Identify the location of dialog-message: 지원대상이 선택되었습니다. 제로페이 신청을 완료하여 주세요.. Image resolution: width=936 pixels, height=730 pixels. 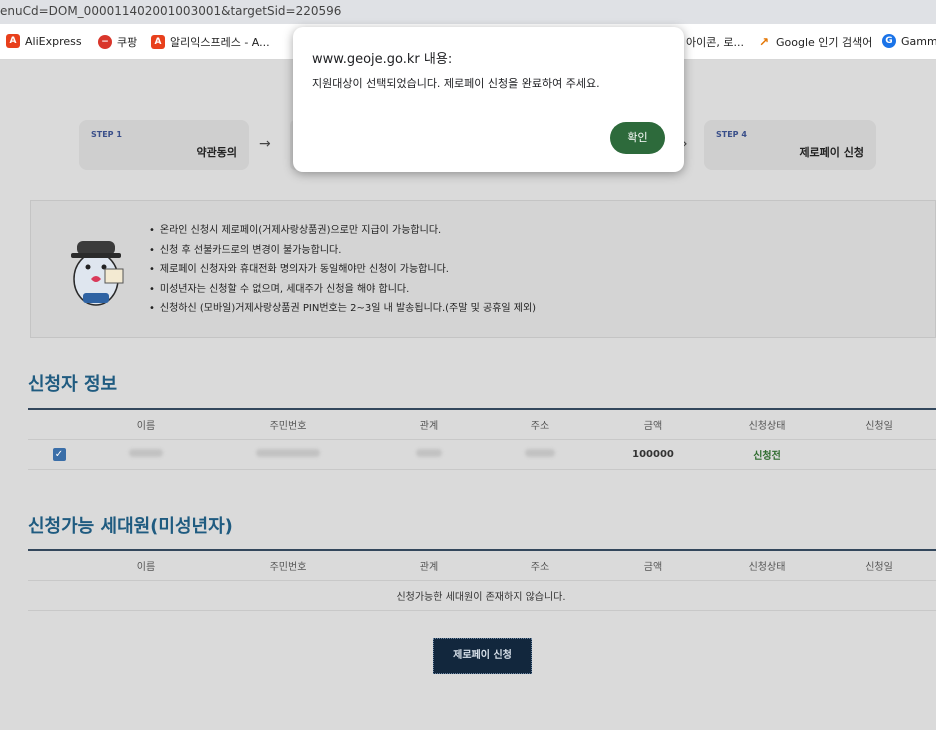
(456, 83).